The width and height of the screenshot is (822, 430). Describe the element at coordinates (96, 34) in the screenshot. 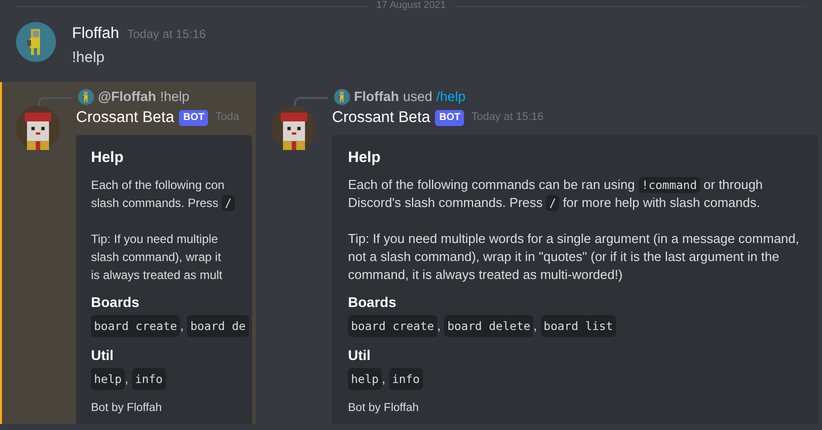

I see `author-name: Floffah` at that location.